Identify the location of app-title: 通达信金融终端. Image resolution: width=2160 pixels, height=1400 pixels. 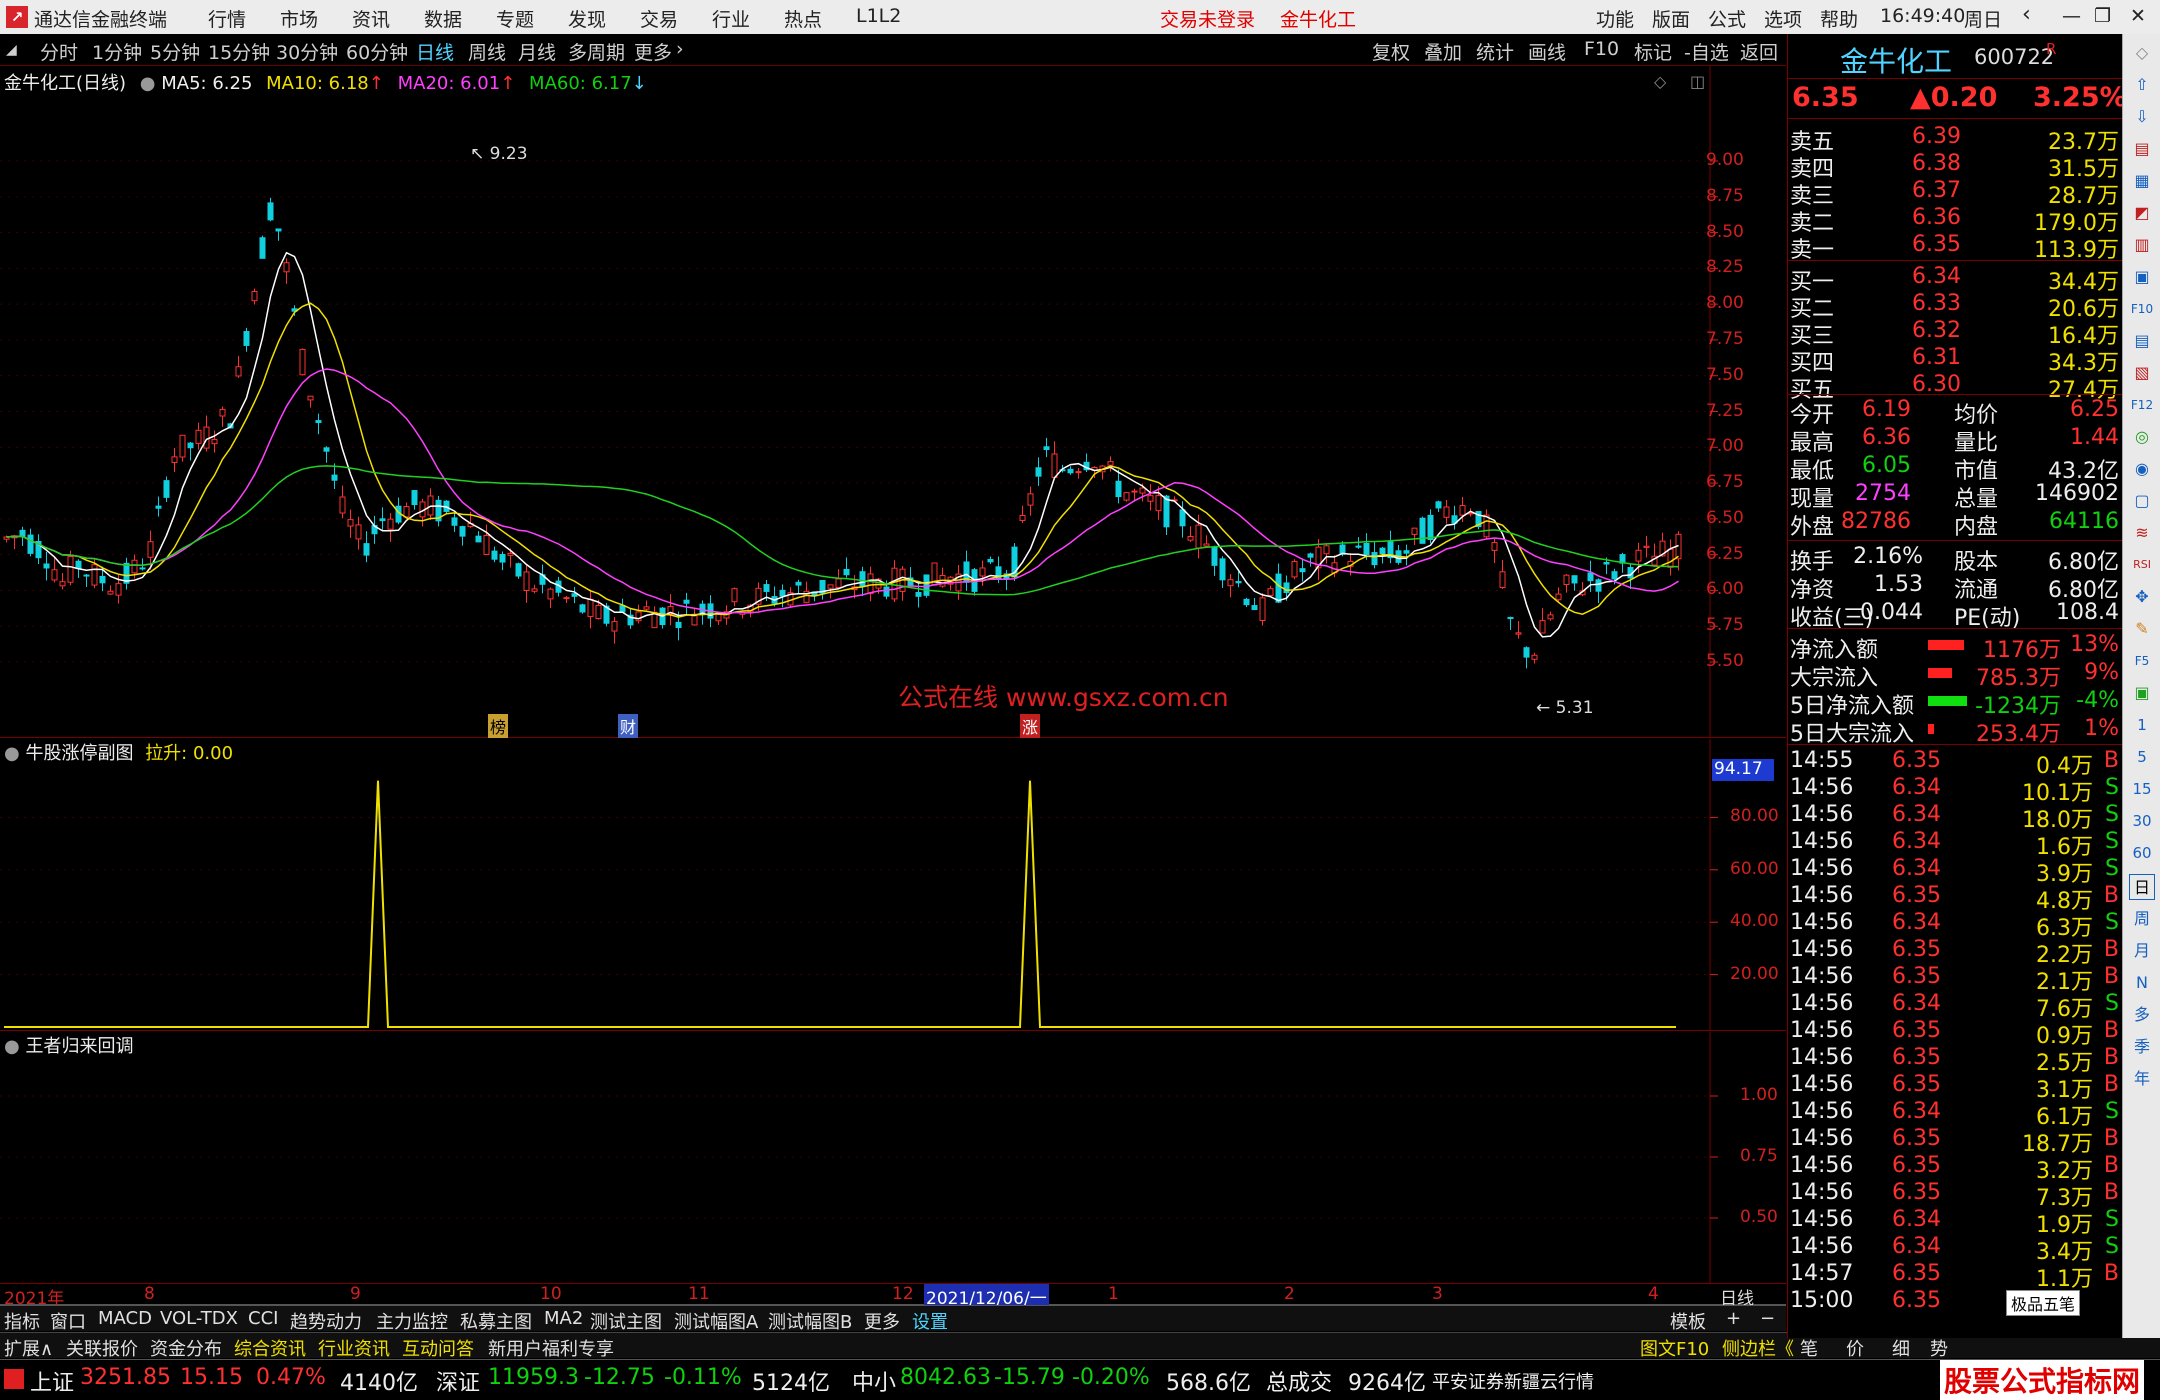
(100, 18).